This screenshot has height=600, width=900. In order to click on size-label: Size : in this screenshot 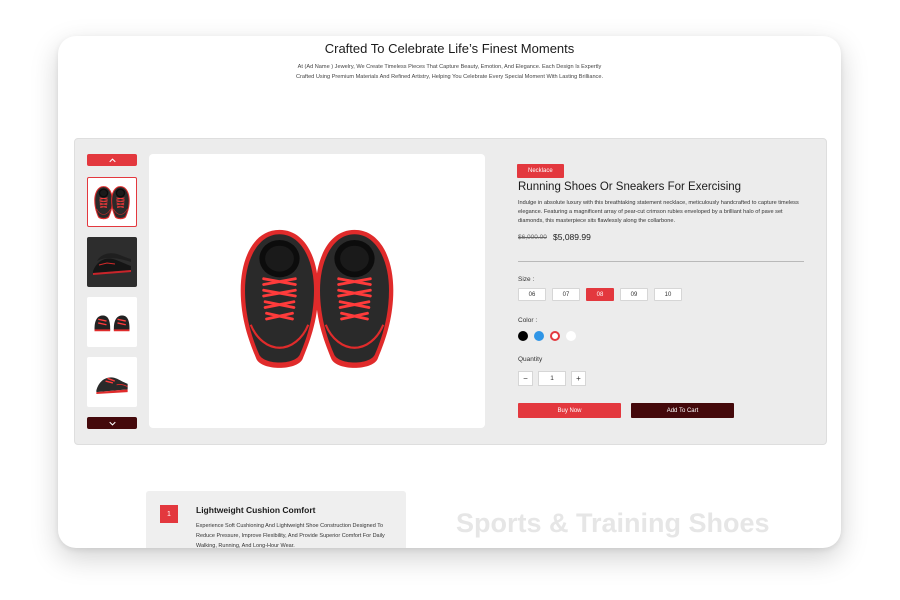, I will do `click(526, 279)`.